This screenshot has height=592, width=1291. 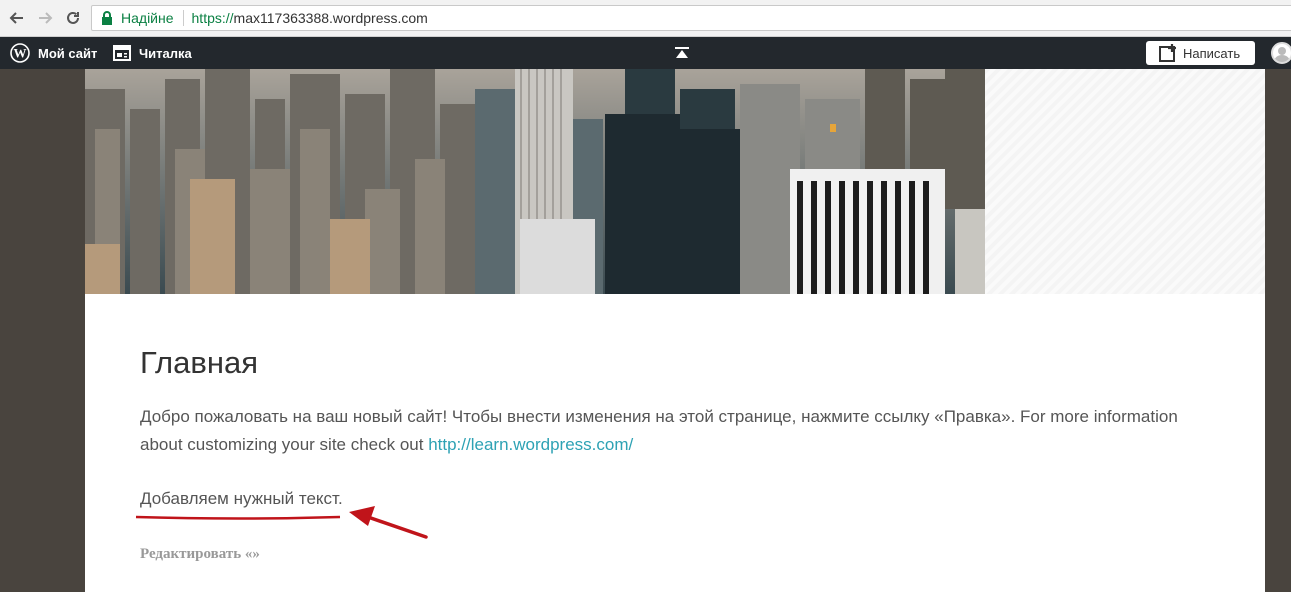 I want to click on learn-wordpress-link: http://learn.wordpress.com/, so click(x=530, y=444).